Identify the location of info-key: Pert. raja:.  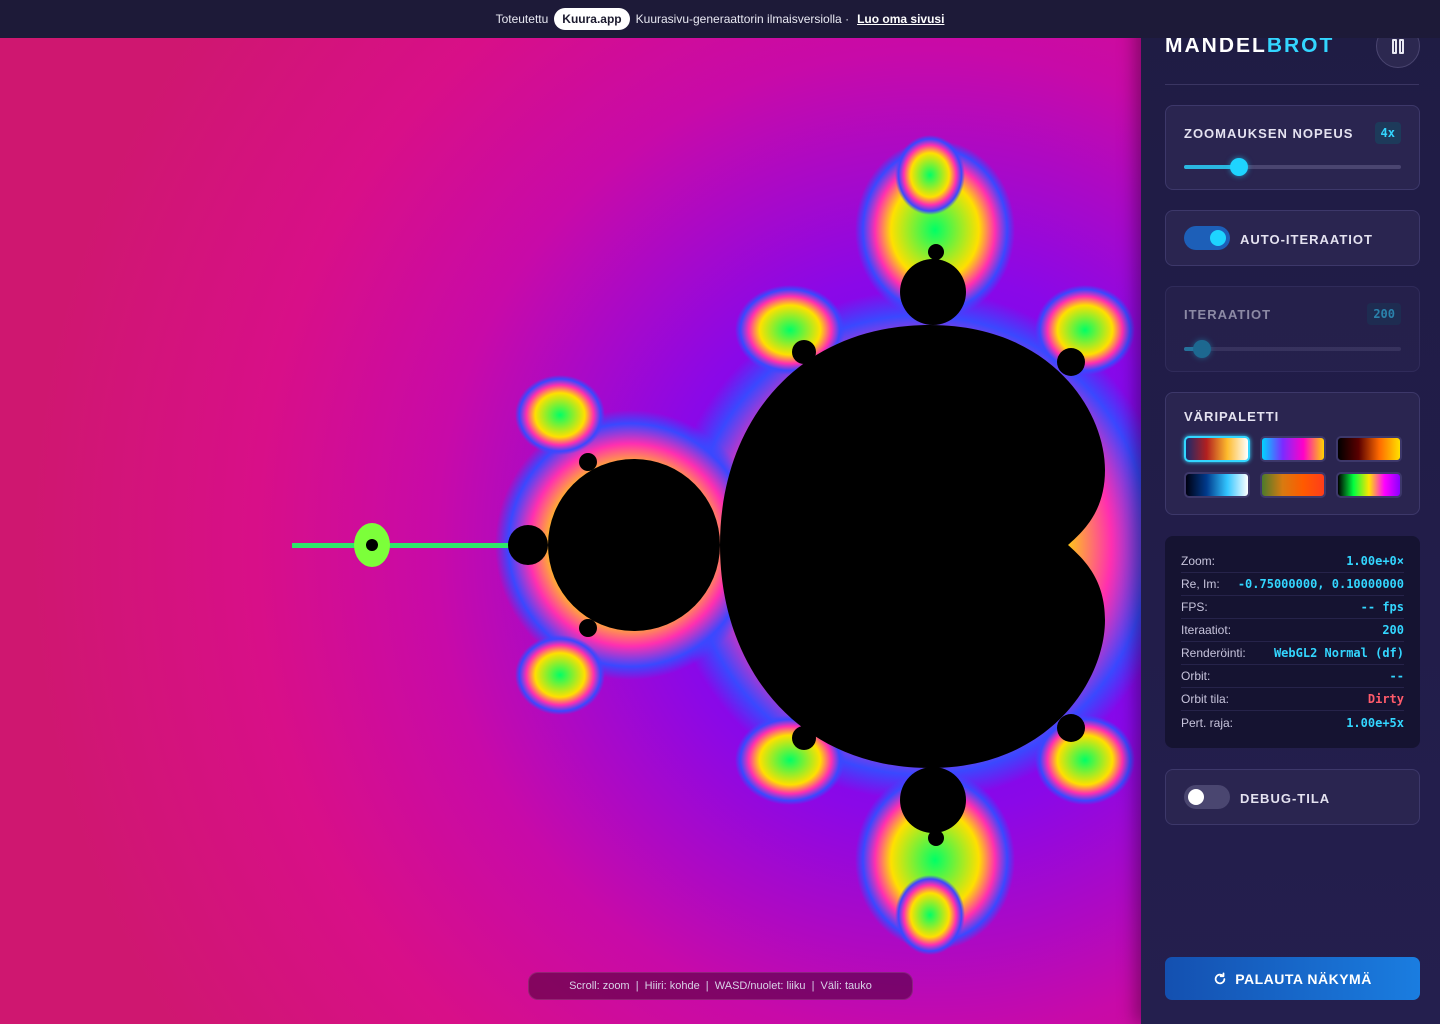
(1207, 722).